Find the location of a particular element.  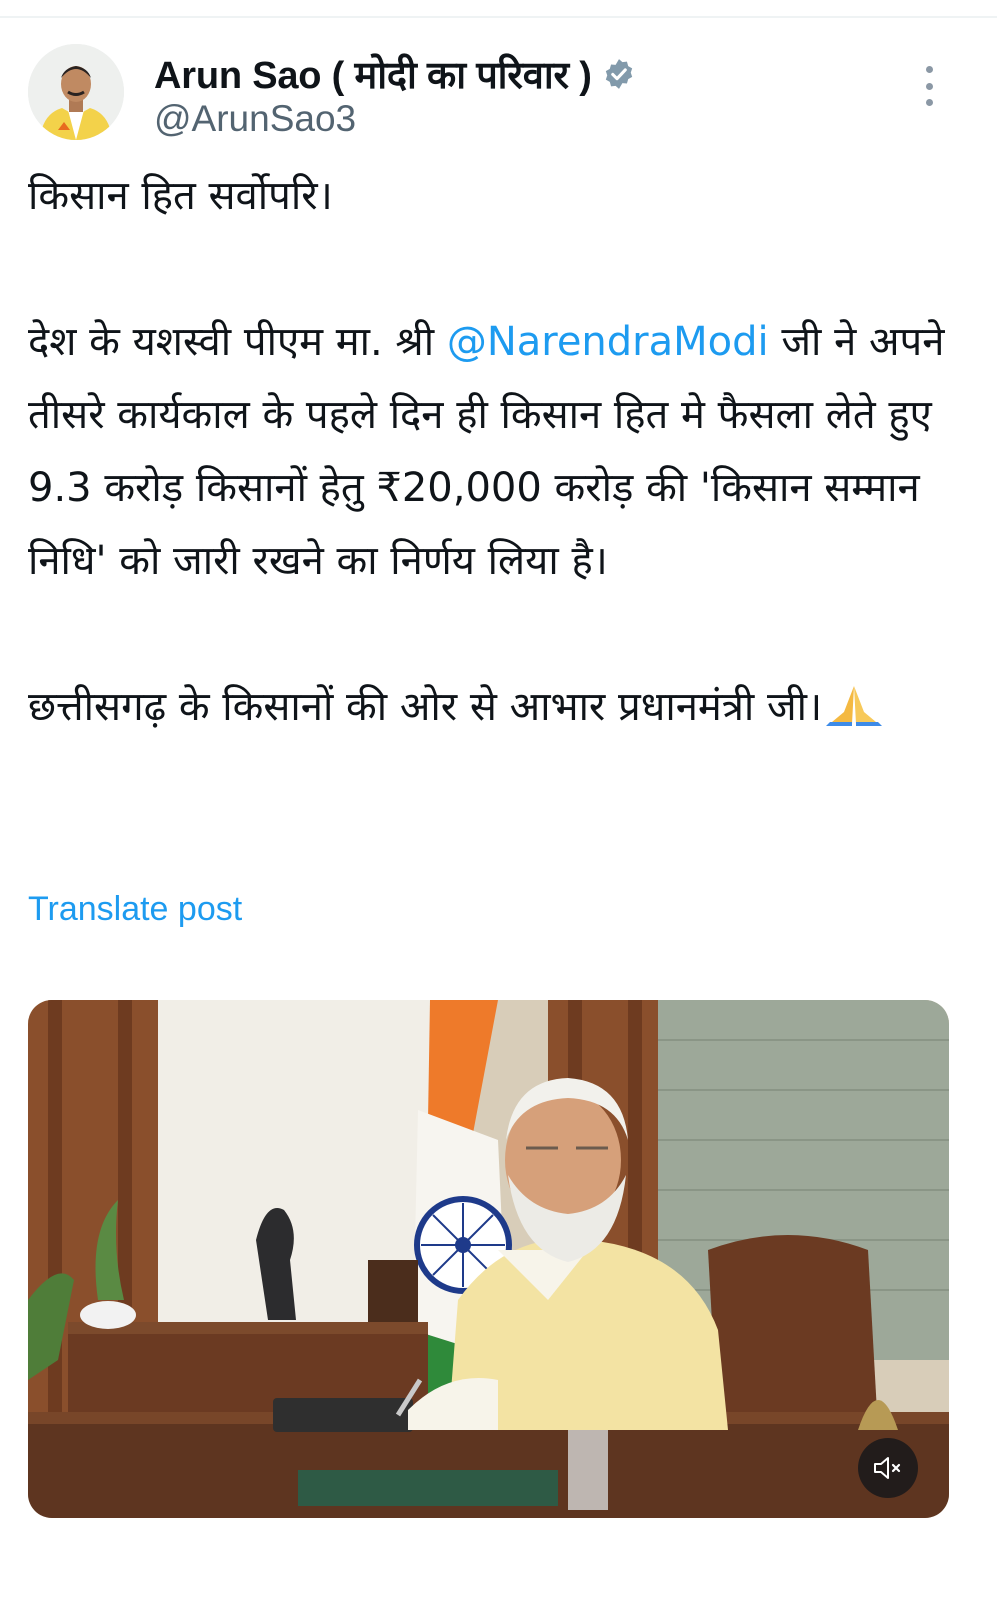

avatar-image is located at coordinates (76, 92).